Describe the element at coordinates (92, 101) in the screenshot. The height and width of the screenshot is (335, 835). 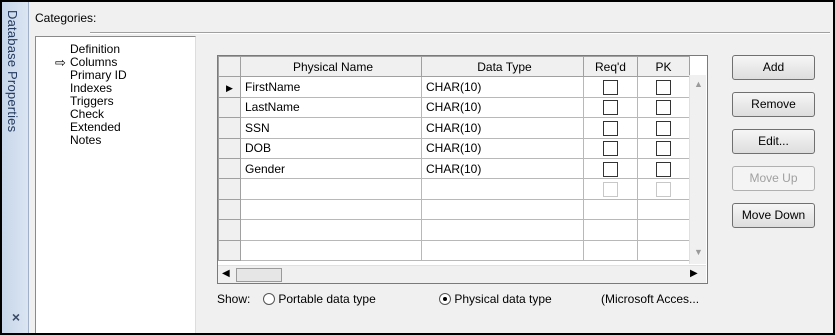
I see `category-triggers: Triggers` at that location.